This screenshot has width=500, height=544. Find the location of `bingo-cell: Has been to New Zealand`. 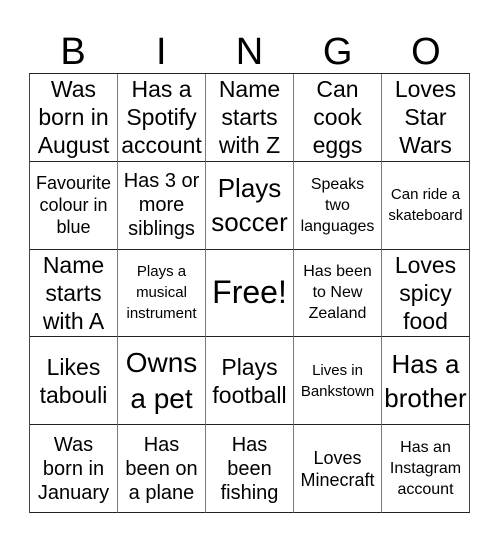

bingo-cell: Has been to New Zealand is located at coordinates (338, 293).